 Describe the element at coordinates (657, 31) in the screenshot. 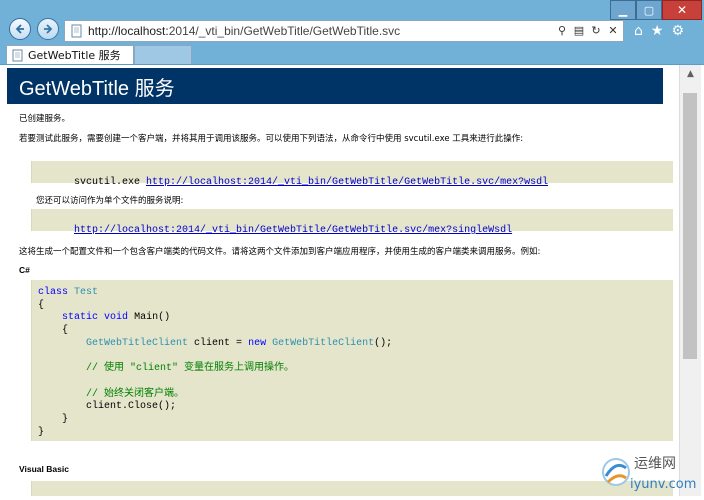

I see `favorites-star-icon: ★` at that location.